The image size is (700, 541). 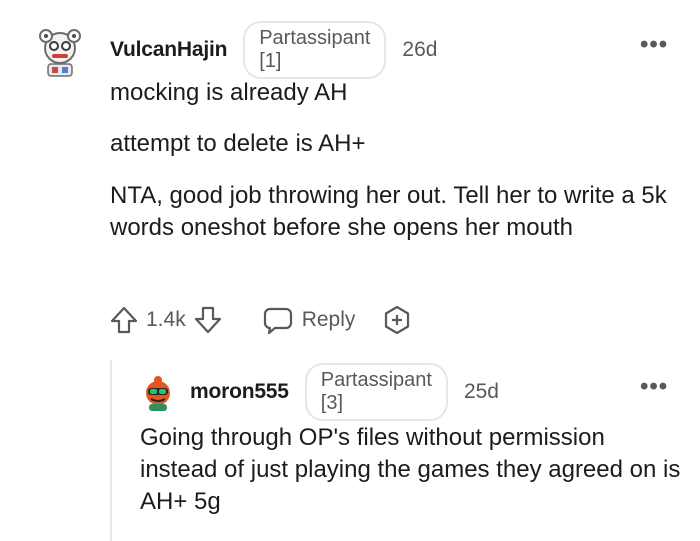 I want to click on comment-paragraph: attempt to delete is AH+, so click(x=238, y=143).